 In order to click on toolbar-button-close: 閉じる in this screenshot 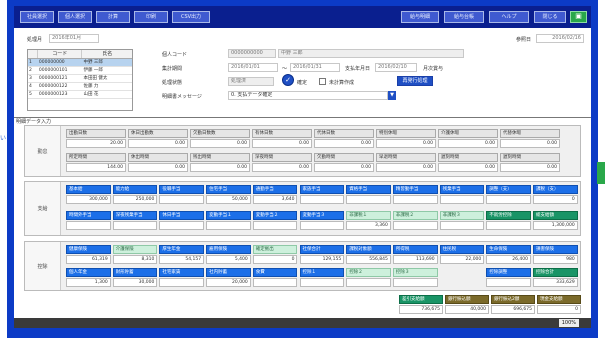, I will do `click(550, 17)`.